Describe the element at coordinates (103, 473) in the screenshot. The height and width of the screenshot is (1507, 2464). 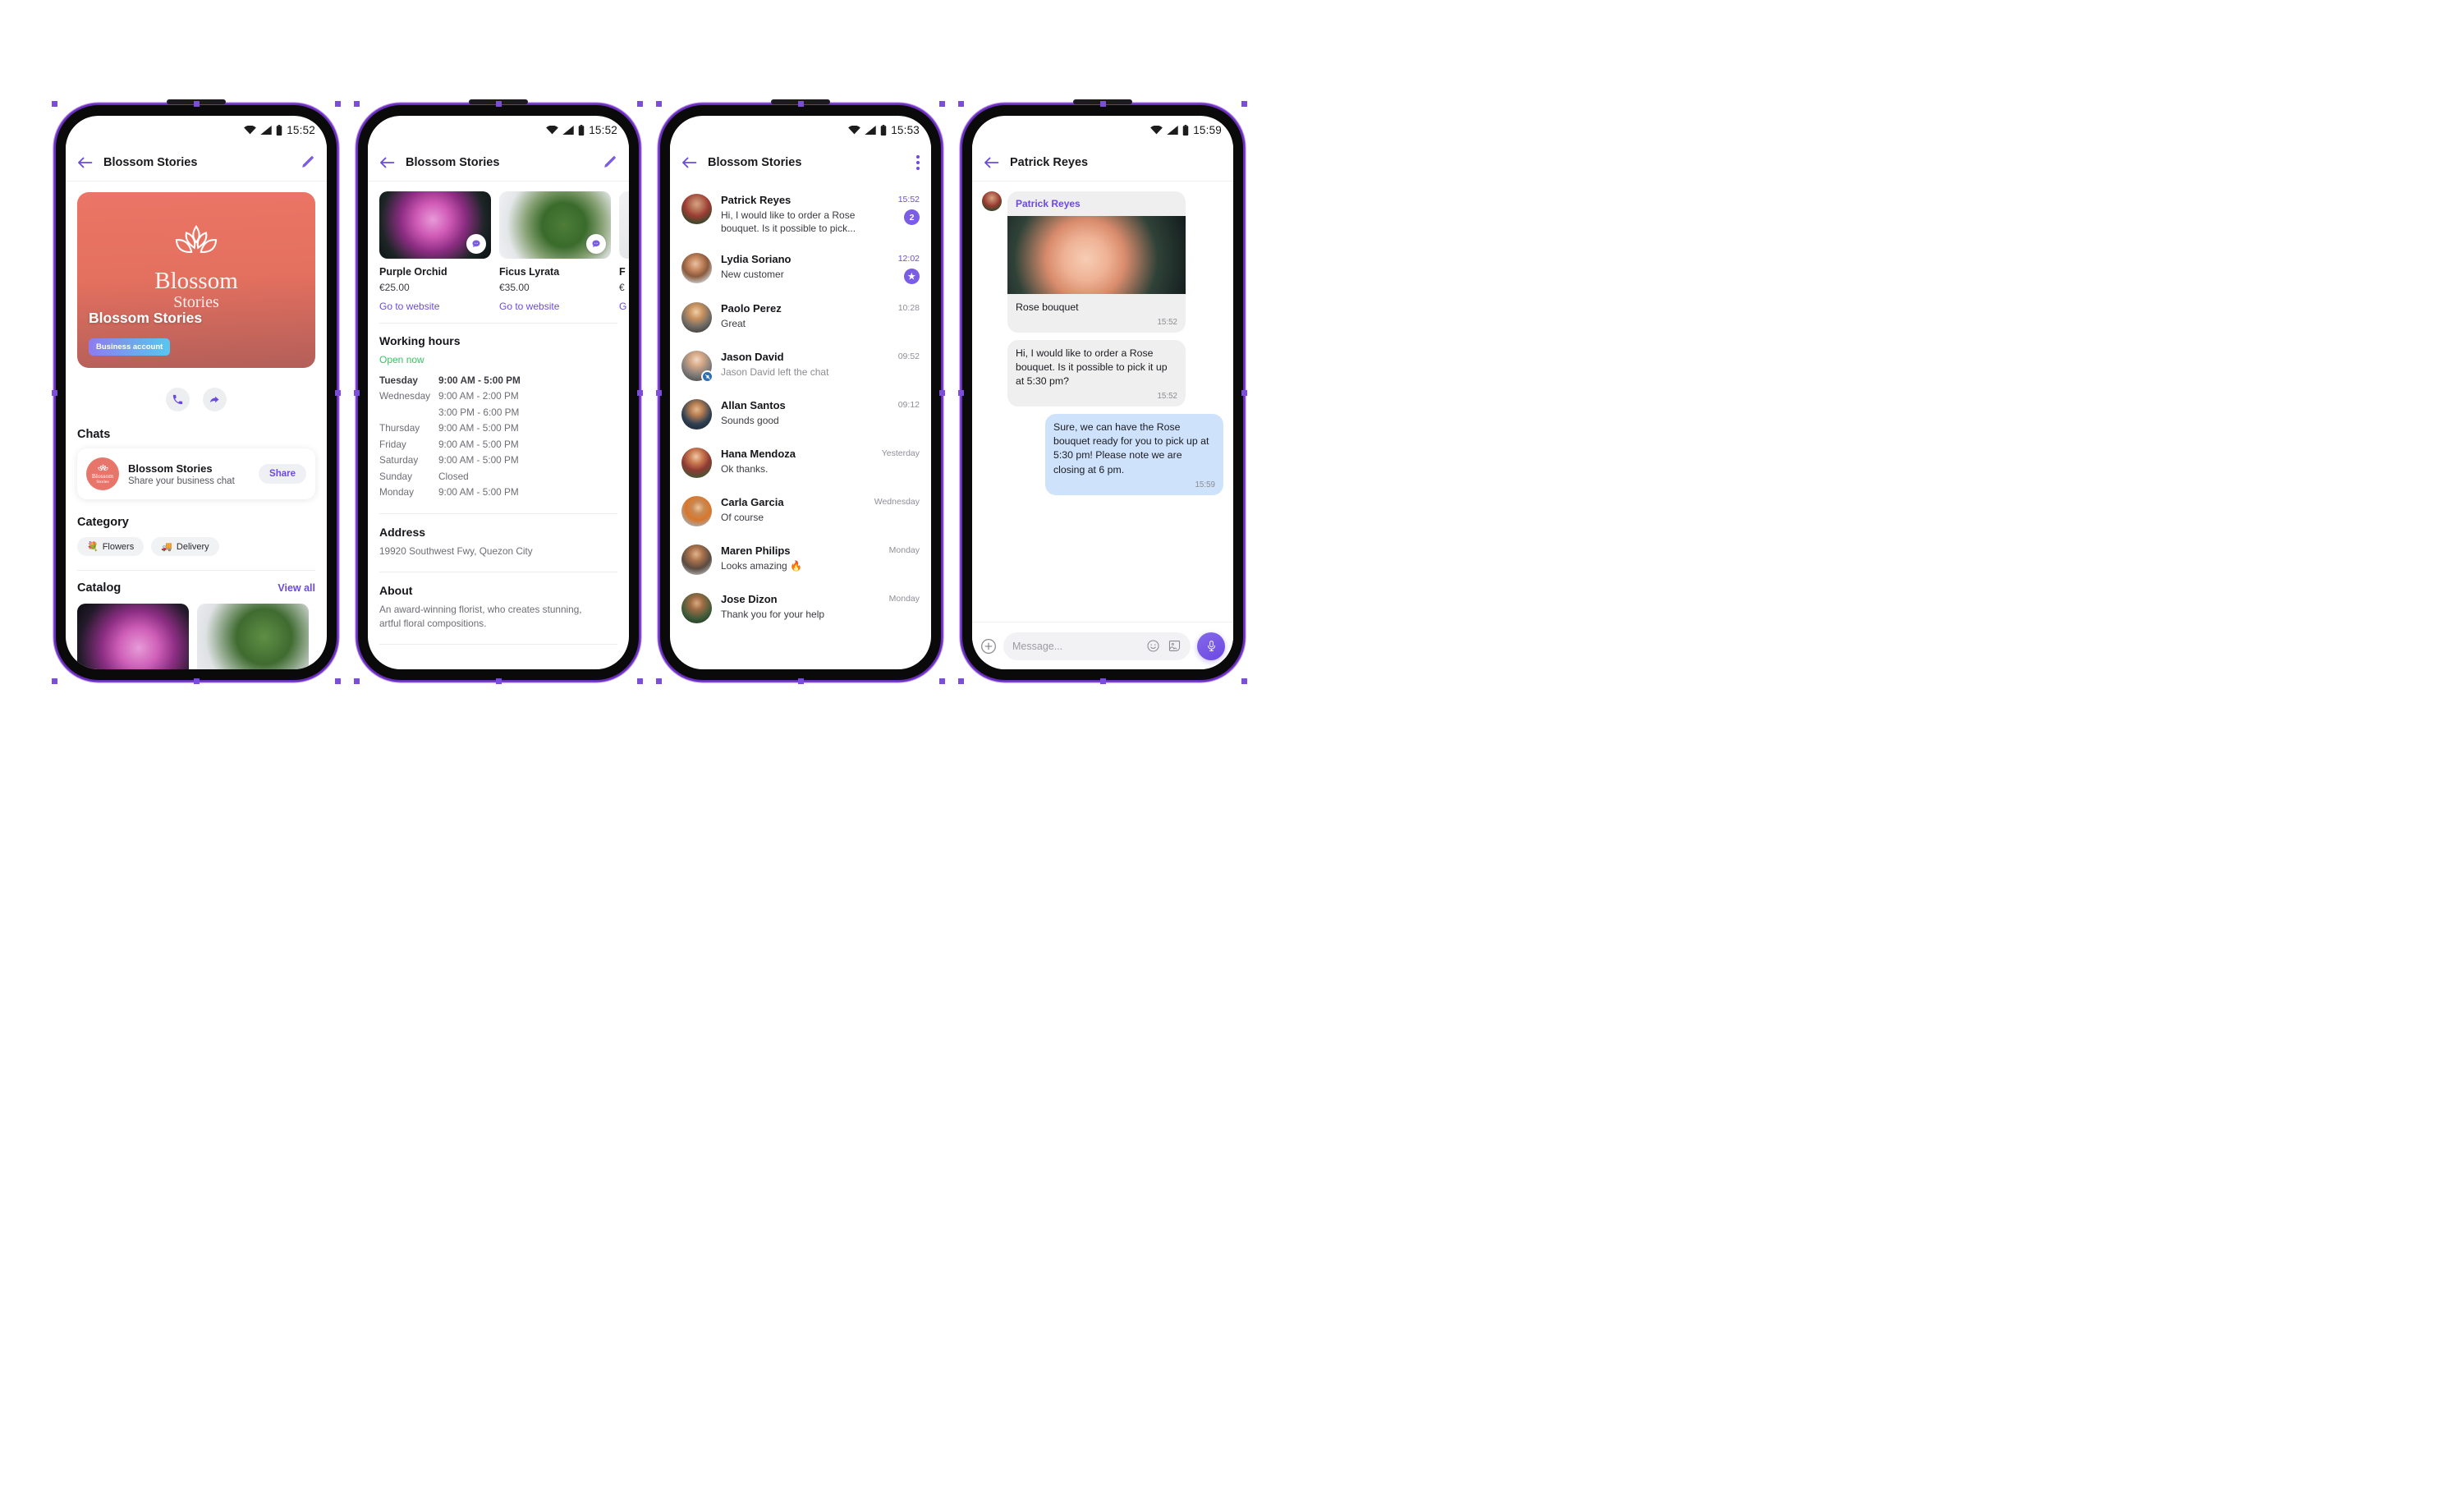
I see `business-avatar: Blossom Stories` at that location.